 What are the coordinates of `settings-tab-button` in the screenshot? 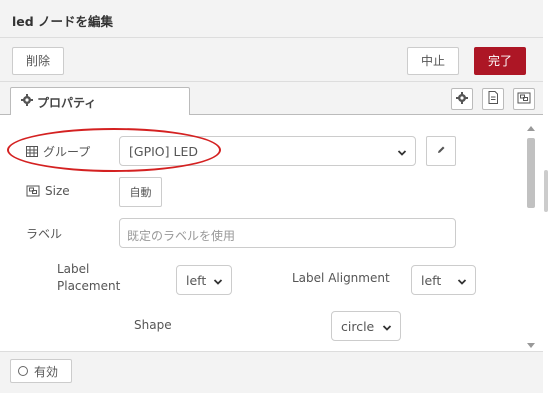 It's located at (462, 99).